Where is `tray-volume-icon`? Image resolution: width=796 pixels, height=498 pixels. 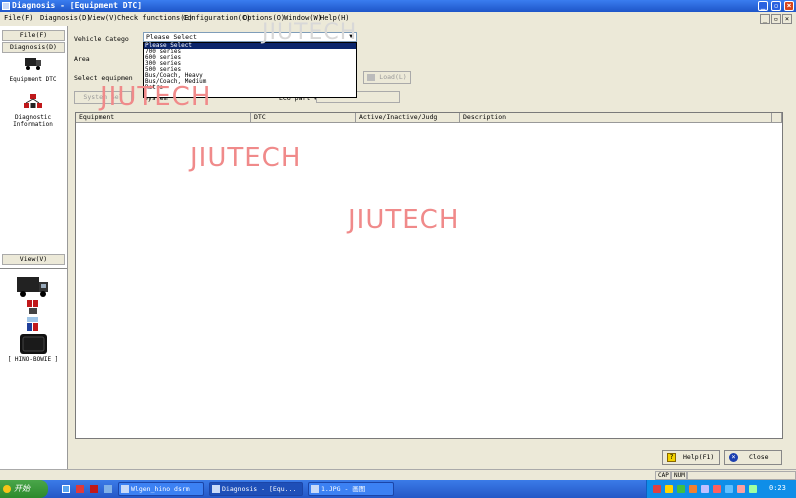 tray-volume-icon is located at coordinates (705, 489).